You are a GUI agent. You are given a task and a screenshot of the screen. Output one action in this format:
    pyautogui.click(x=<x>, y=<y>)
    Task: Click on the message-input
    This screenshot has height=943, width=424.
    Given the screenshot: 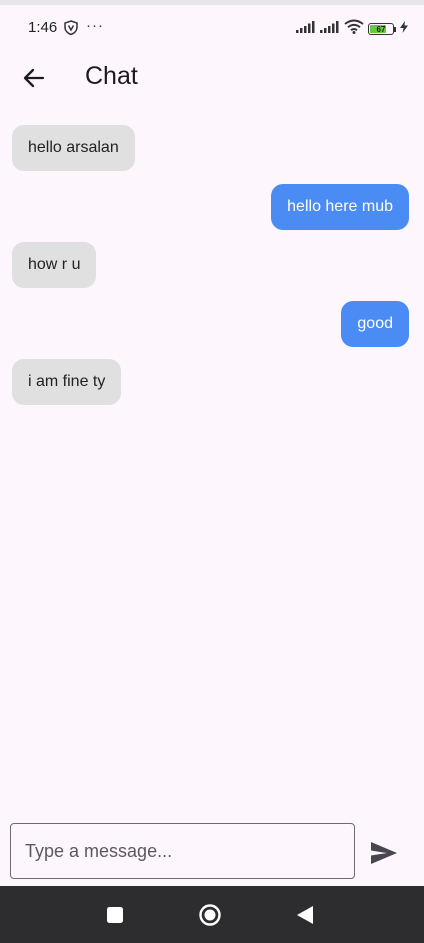 What is the action you would take?
    pyautogui.click(x=182, y=851)
    